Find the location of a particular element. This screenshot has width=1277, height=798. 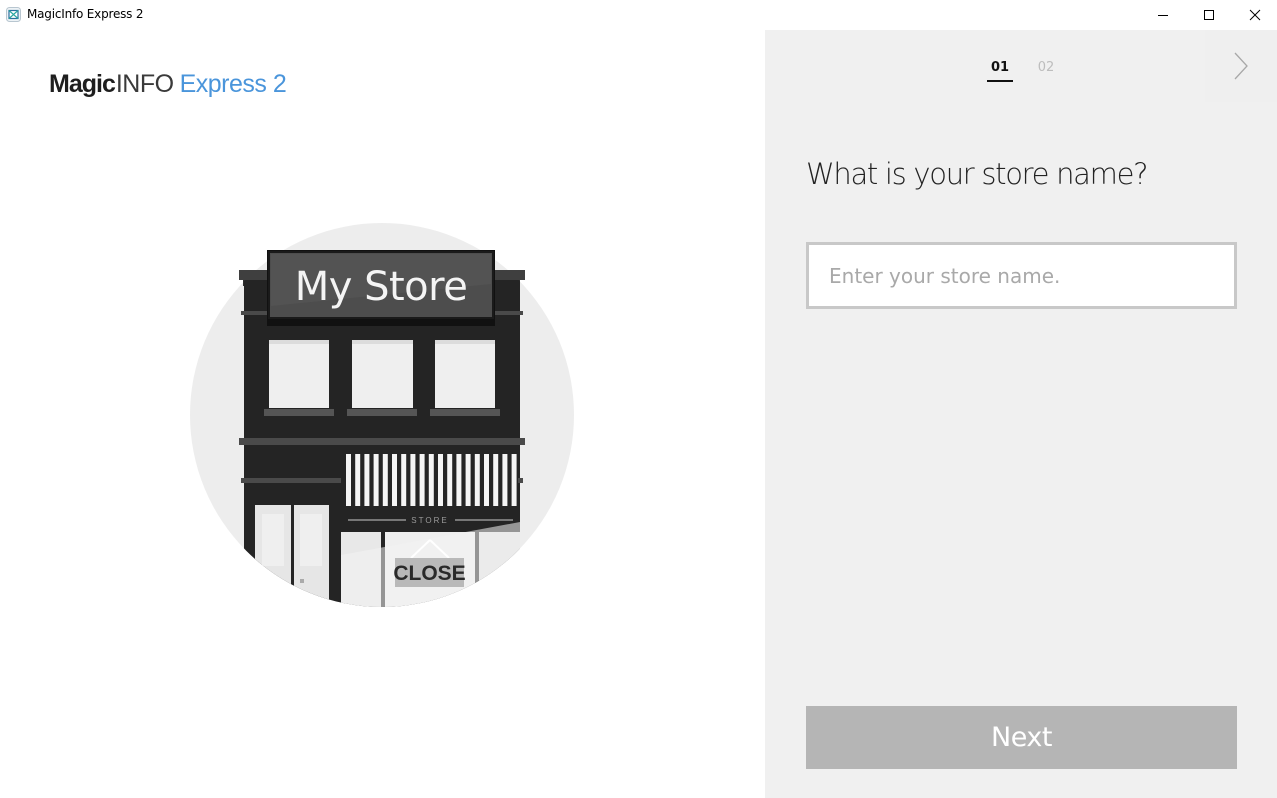

store-name-question: What is your store name? is located at coordinates (977, 174).